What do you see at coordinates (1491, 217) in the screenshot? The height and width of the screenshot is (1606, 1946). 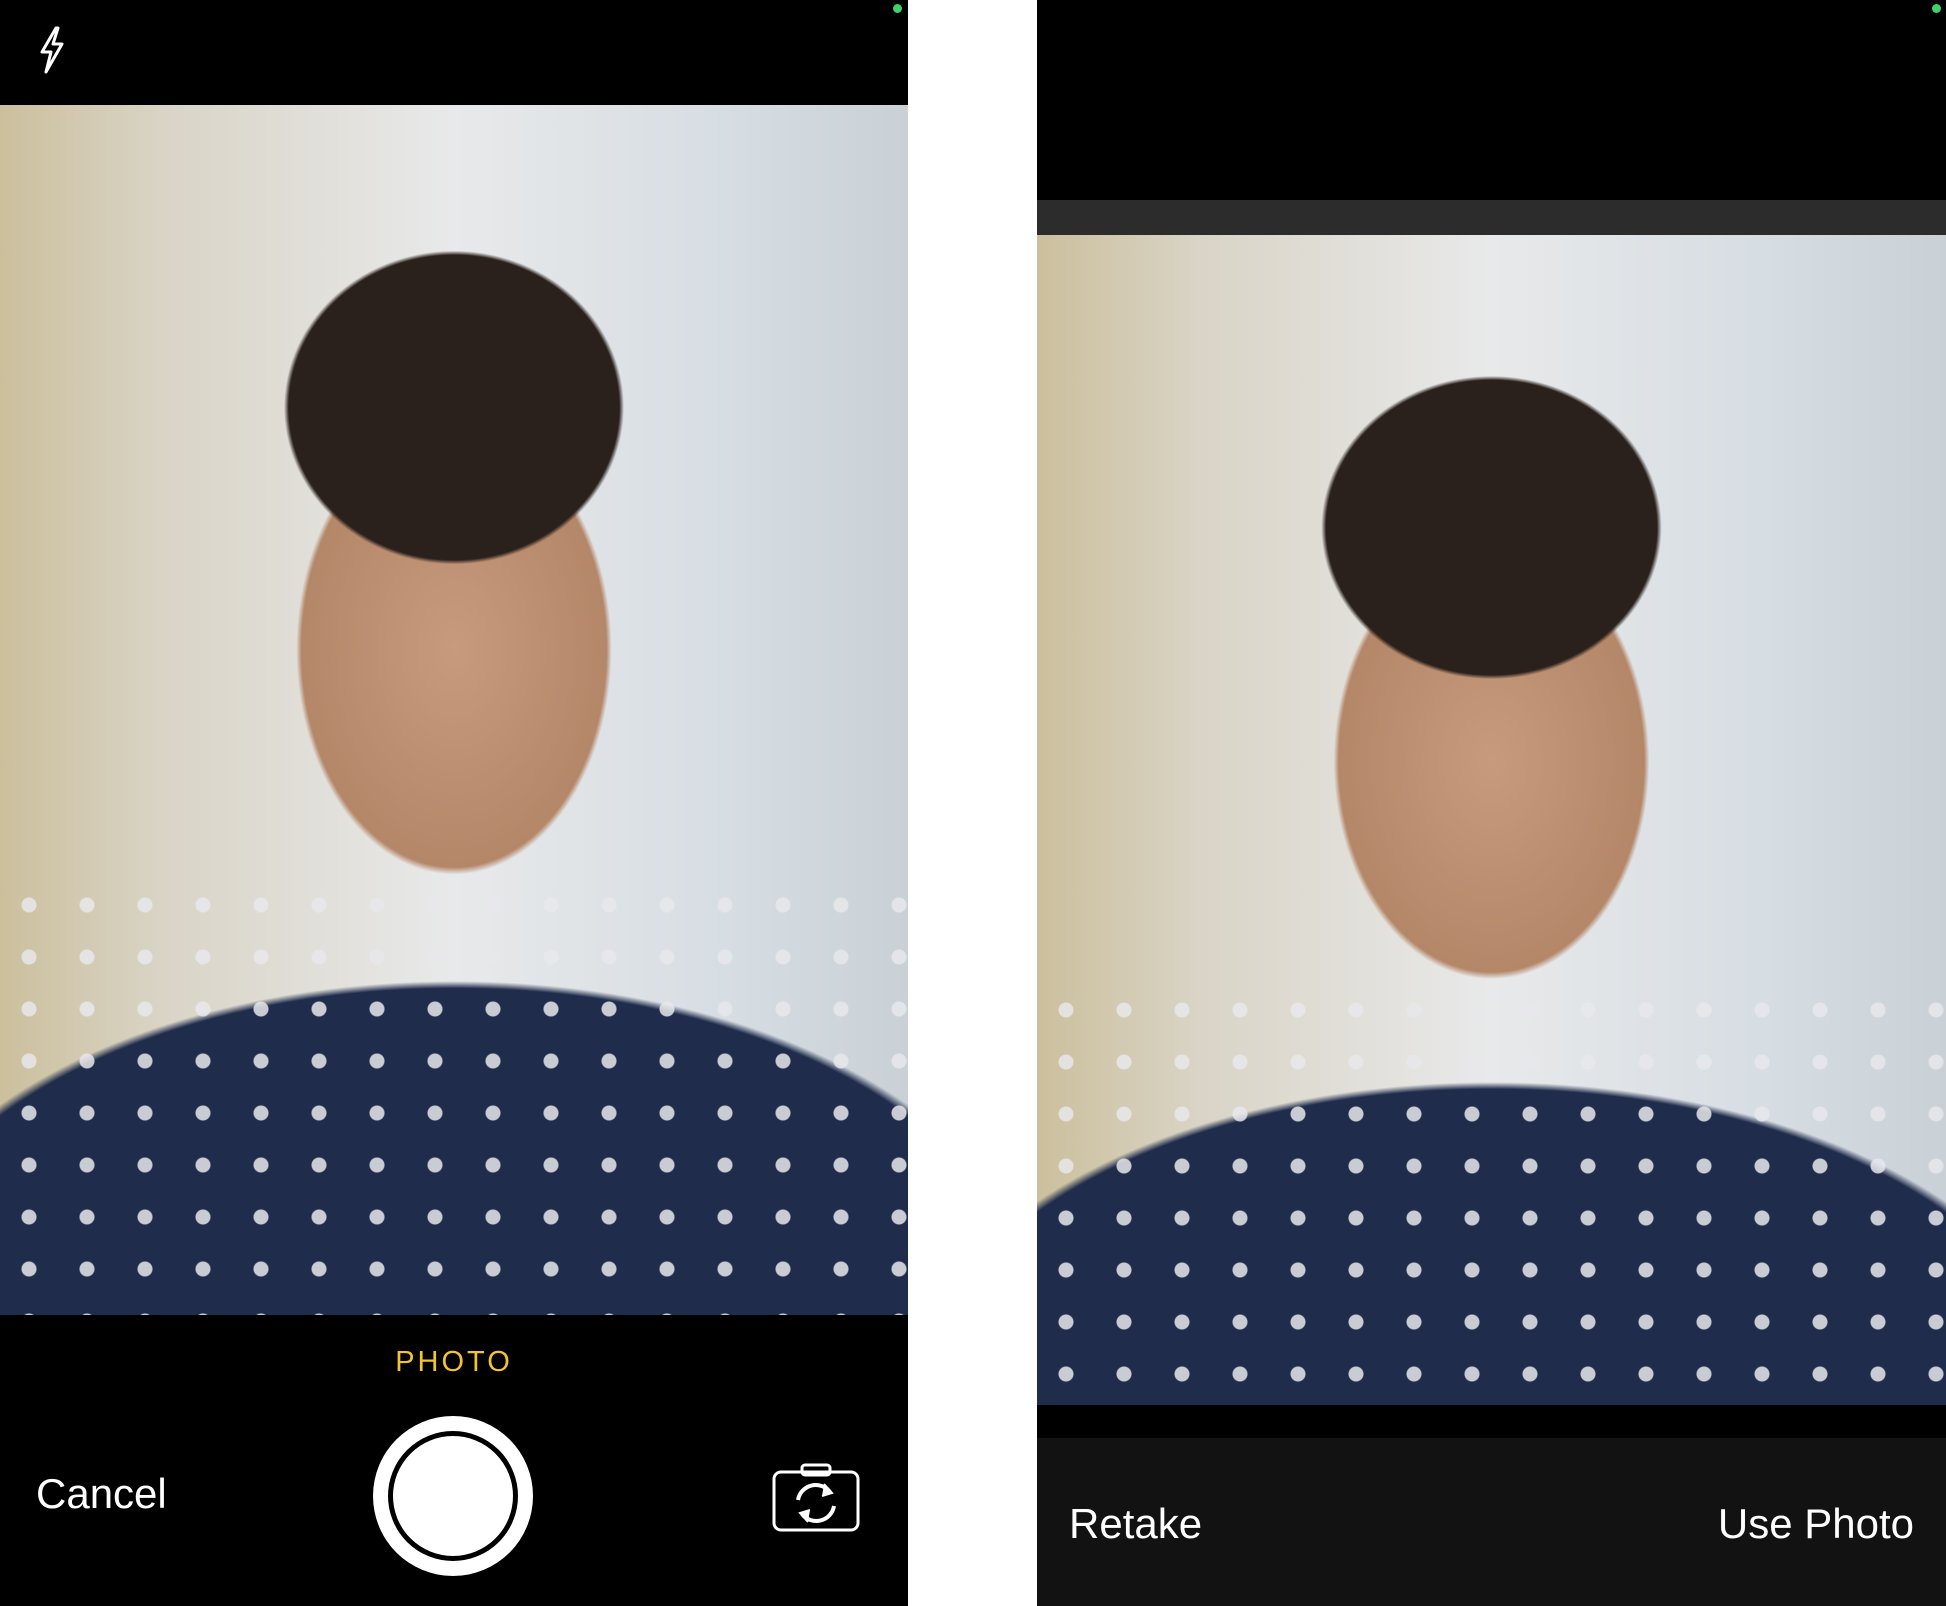 I see `crop-band` at bounding box center [1491, 217].